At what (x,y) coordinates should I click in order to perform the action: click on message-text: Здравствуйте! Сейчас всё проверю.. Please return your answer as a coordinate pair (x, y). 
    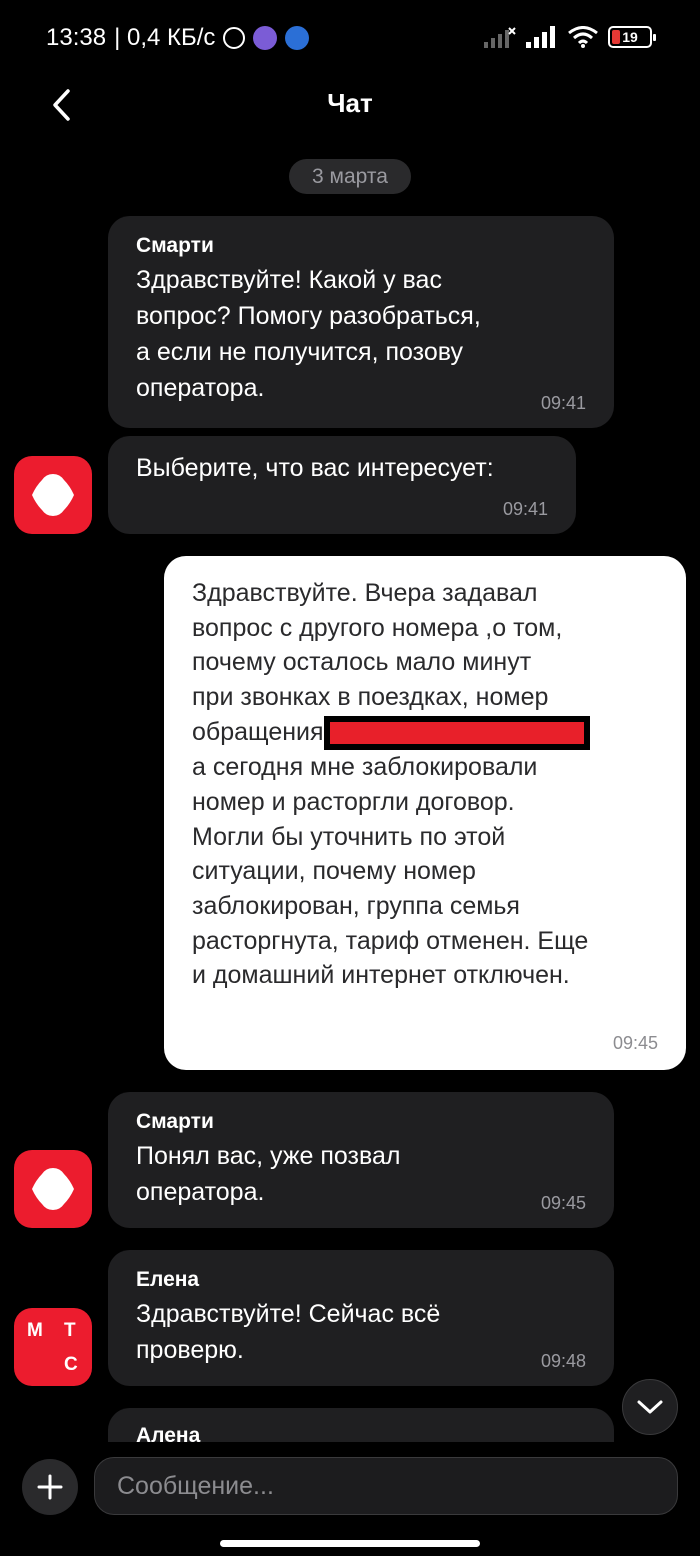
    Looking at the image, I should click on (361, 1332).